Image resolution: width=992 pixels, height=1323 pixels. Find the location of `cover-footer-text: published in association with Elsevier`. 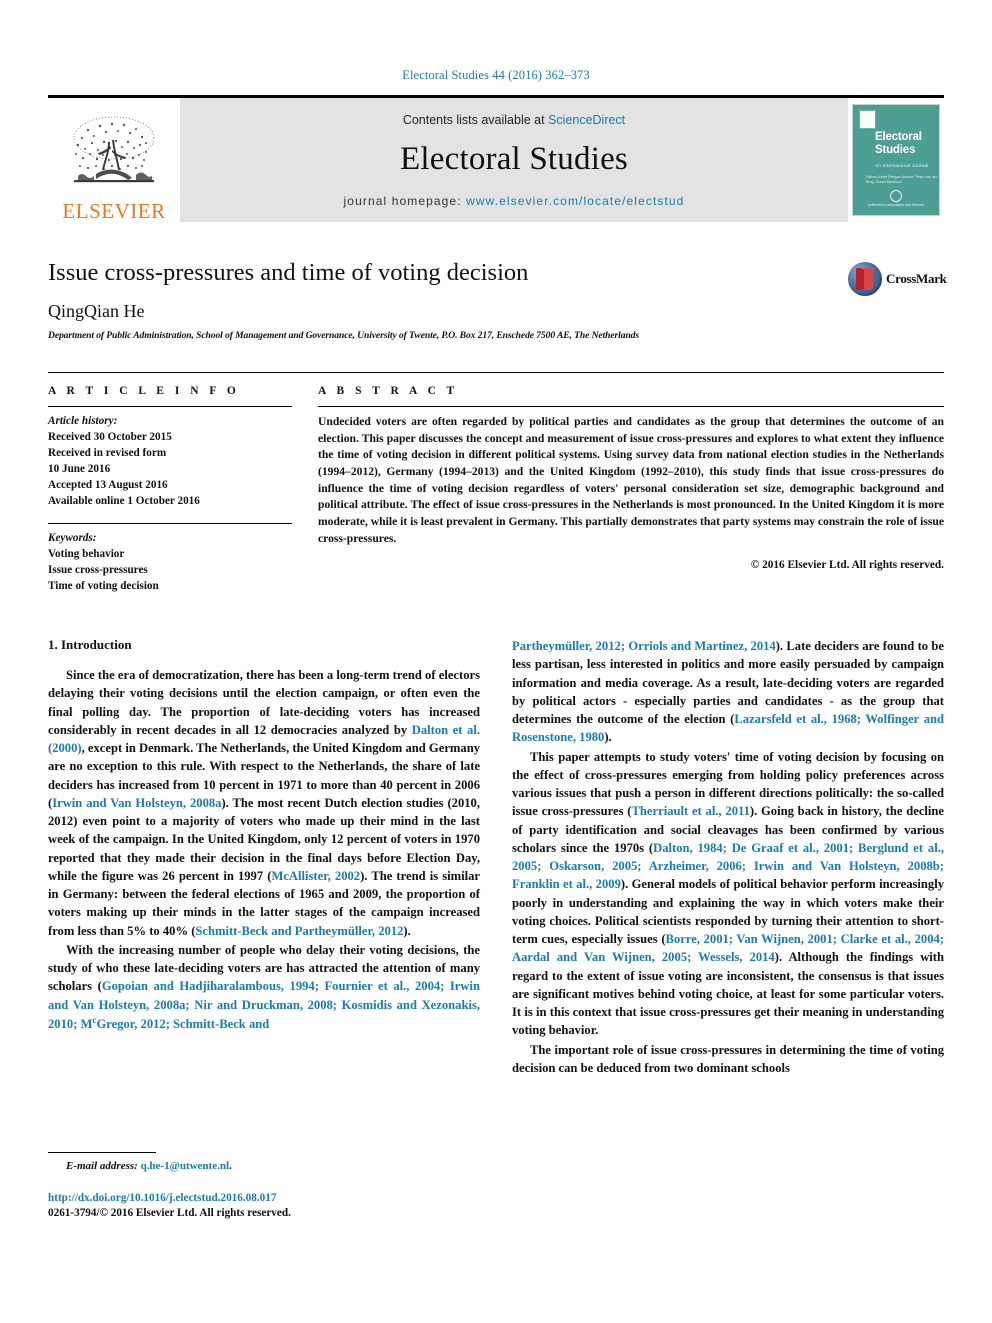

cover-footer-text: published in association with Elsevier is located at coordinates (896, 204).